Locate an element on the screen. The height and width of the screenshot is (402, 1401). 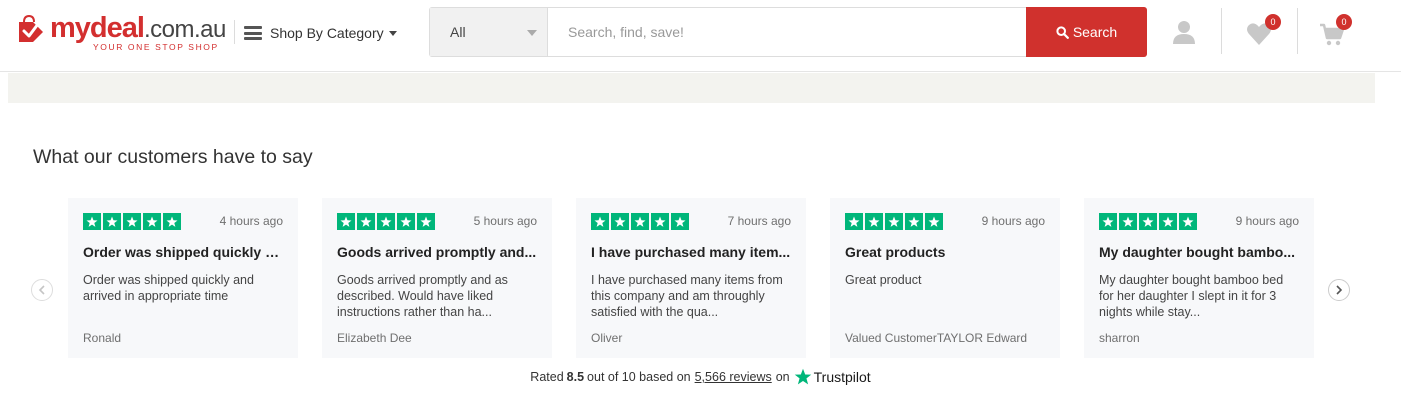
carousel-prev-button is located at coordinates (42, 290).